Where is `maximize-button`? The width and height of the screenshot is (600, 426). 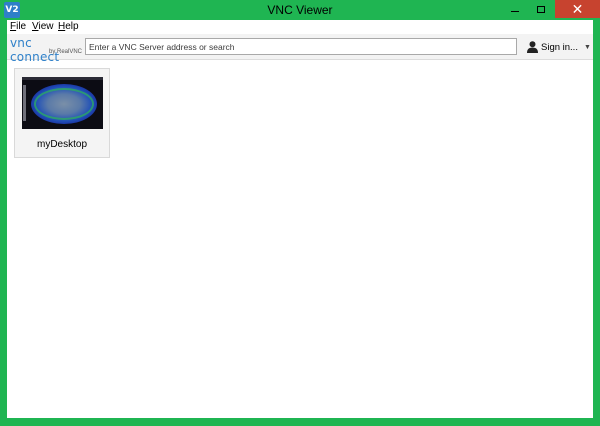 maximize-button is located at coordinates (541, 9).